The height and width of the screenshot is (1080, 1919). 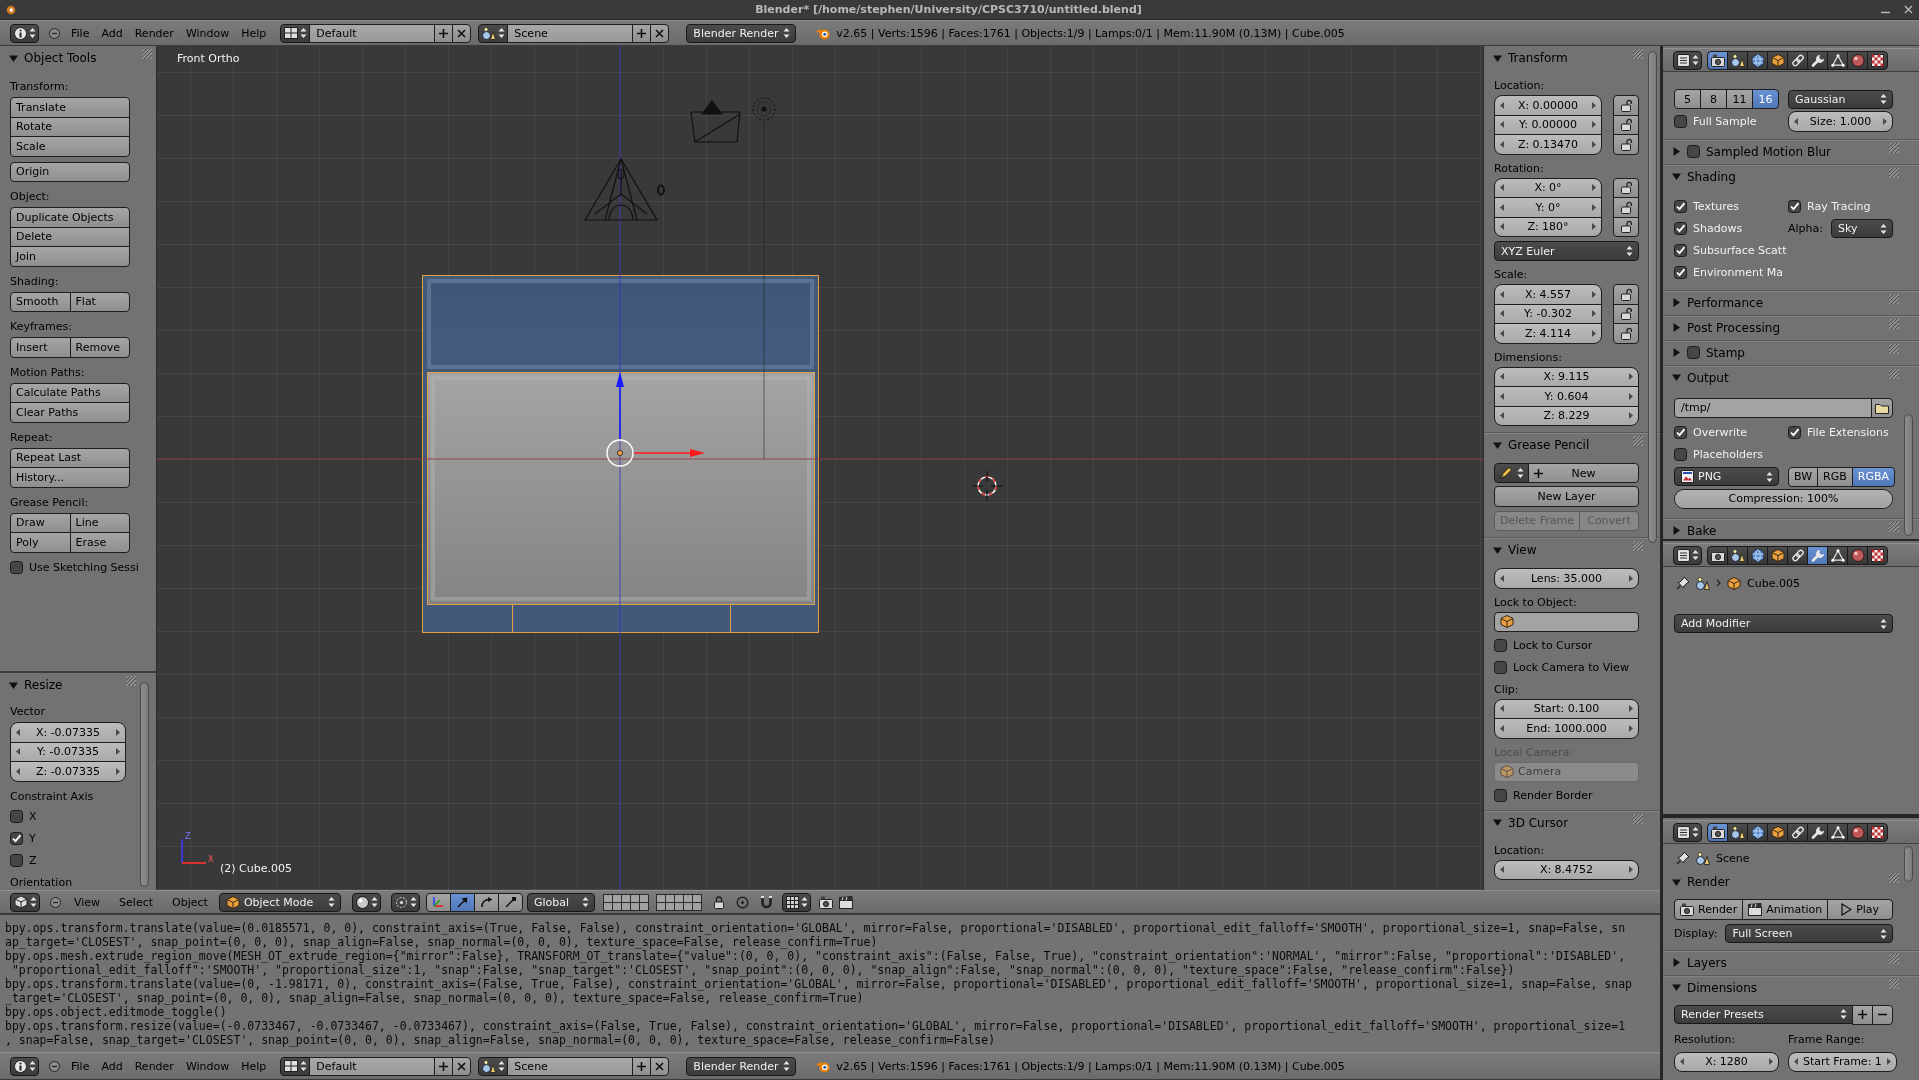 I want to click on play-button: Play, so click(x=1860, y=909).